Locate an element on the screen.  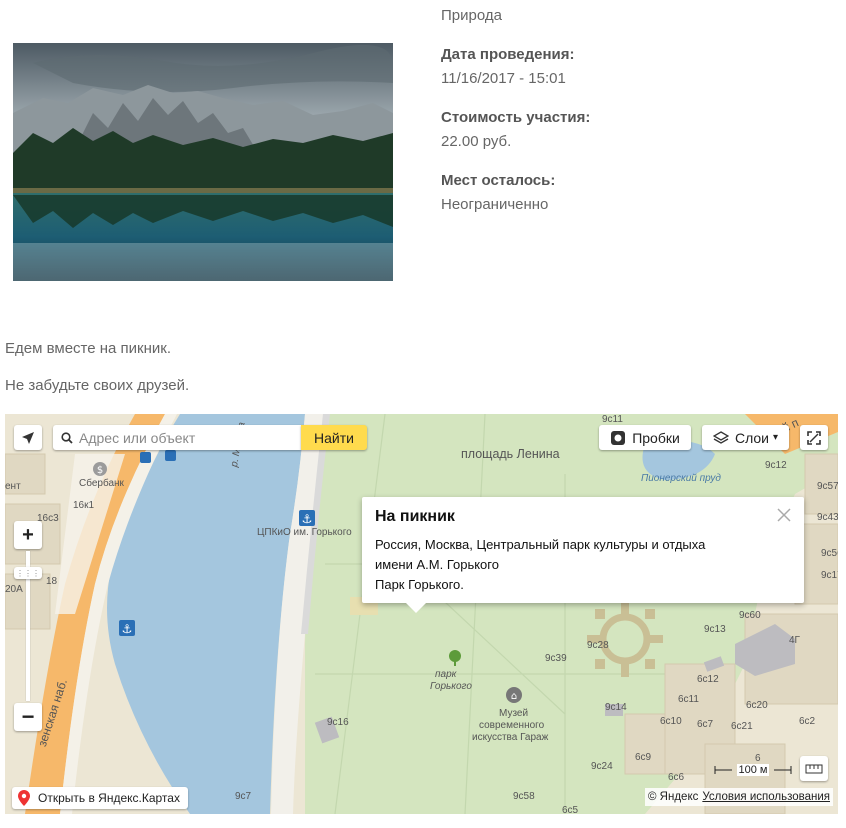
label-park-2: Горького is located at coordinates (451, 686).